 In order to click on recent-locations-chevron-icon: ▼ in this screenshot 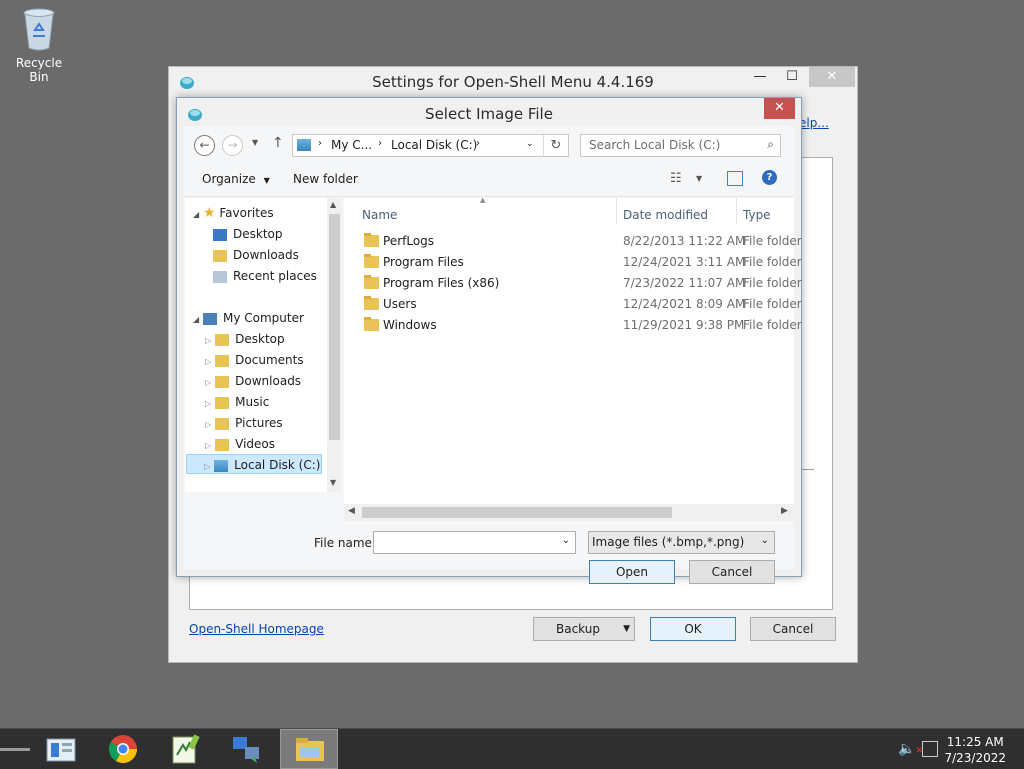, I will do `click(255, 142)`.